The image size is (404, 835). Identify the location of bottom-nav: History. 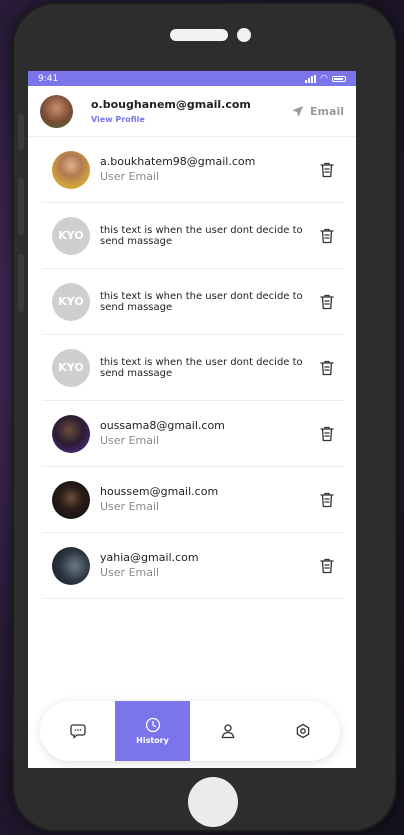
(190, 731).